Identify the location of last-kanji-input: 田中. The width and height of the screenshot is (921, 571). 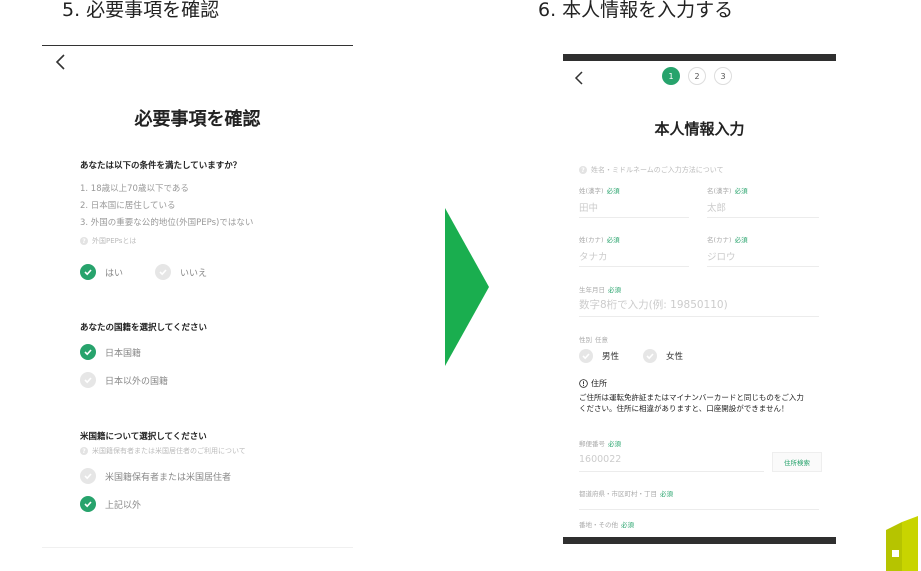
(588, 207).